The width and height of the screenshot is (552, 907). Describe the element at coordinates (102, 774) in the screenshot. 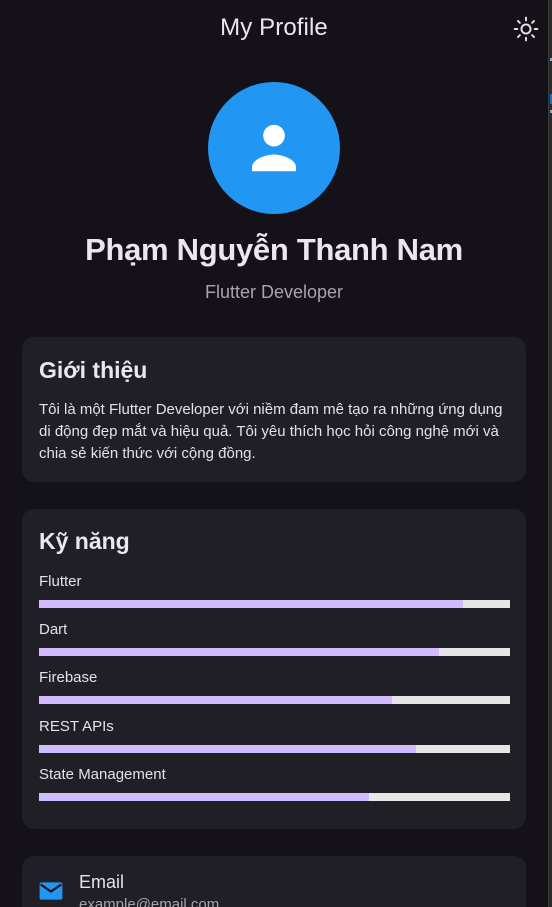

I see `skill-label: State Management` at that location.